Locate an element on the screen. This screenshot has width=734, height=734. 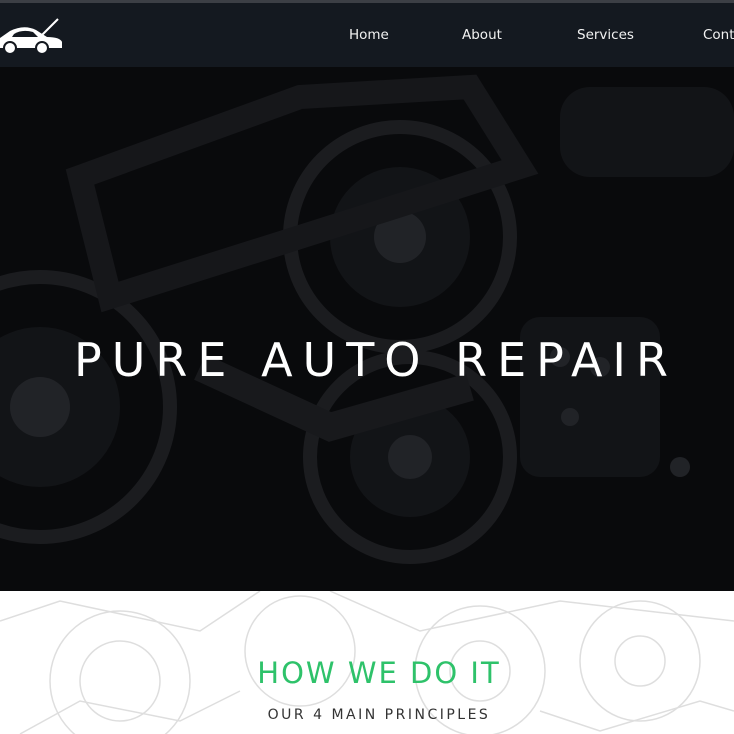
navbar: Home About Services Cont is located at coordinates (367, 35).